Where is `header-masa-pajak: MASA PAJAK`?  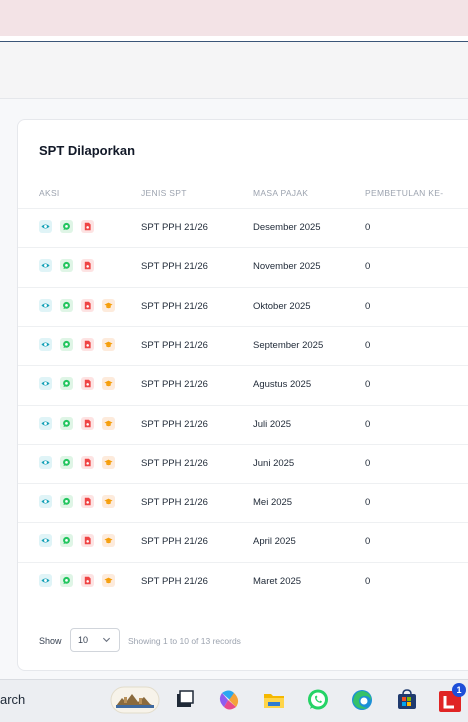
header-masa-pajak: MASA PAJAK is located at coordinates (280, 193).